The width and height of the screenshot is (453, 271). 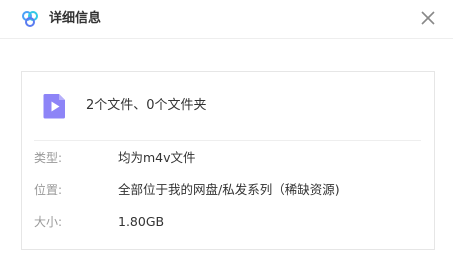 I want to click on divider, so click(x=227, y=140).